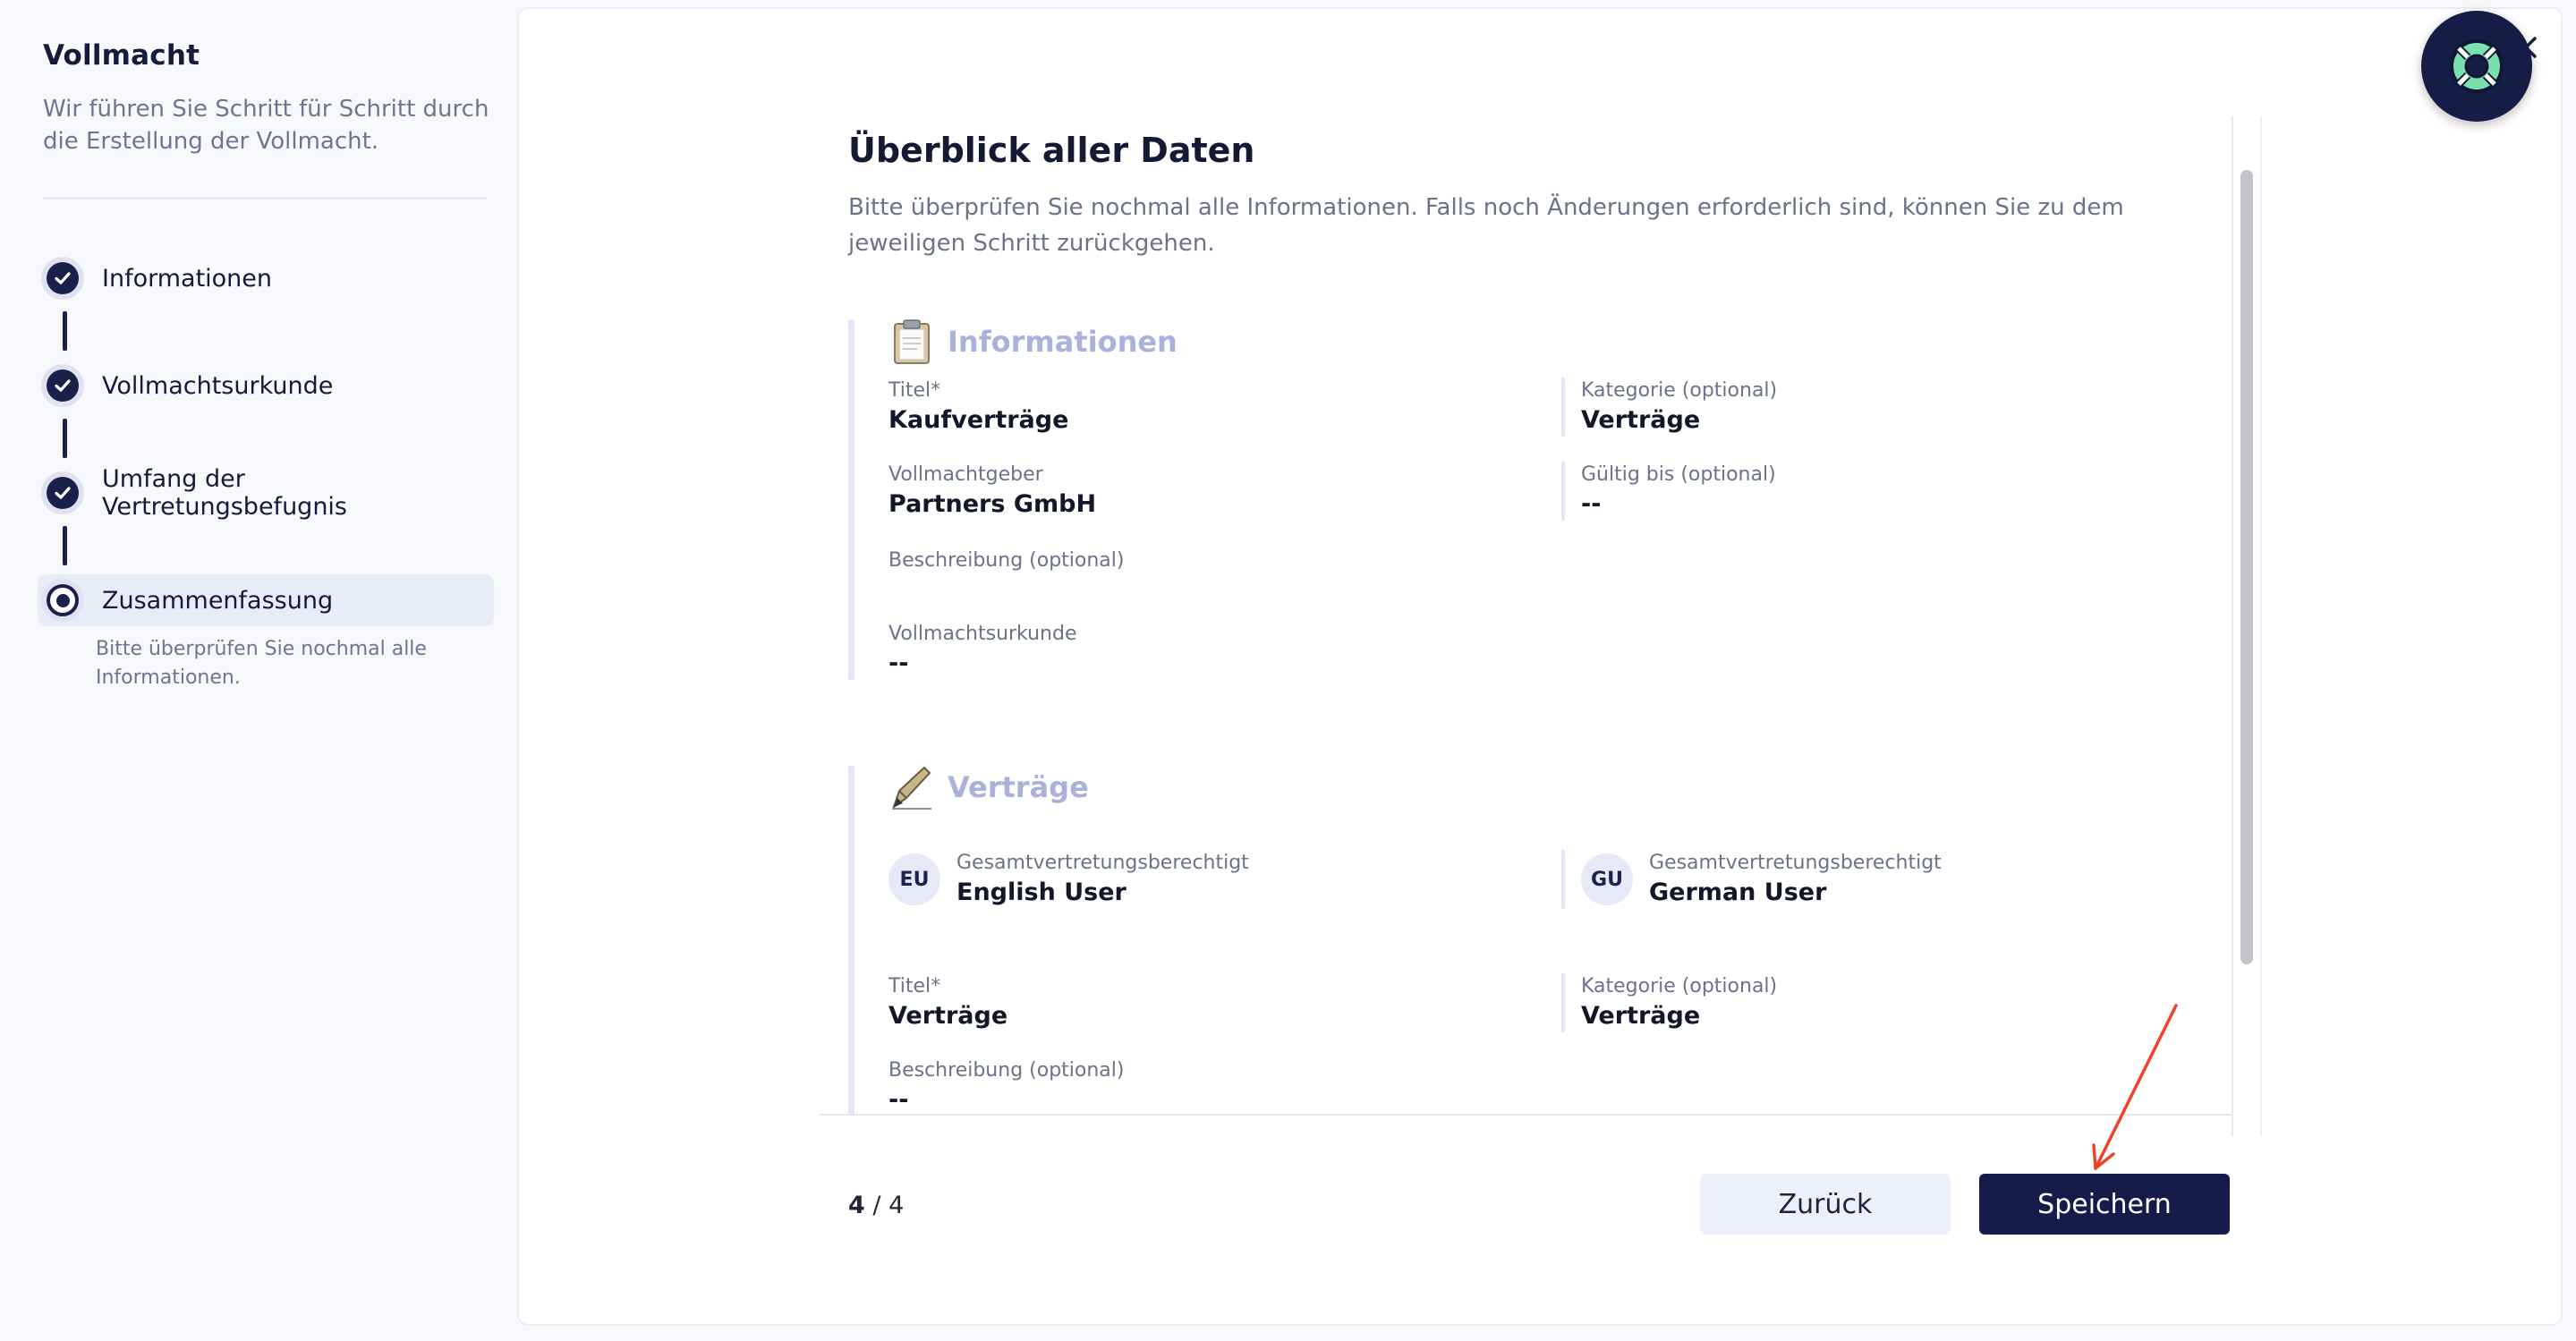  Describe the element at coordinates (914, 879) in the screenshot. I see `avatar: EU` at that location.